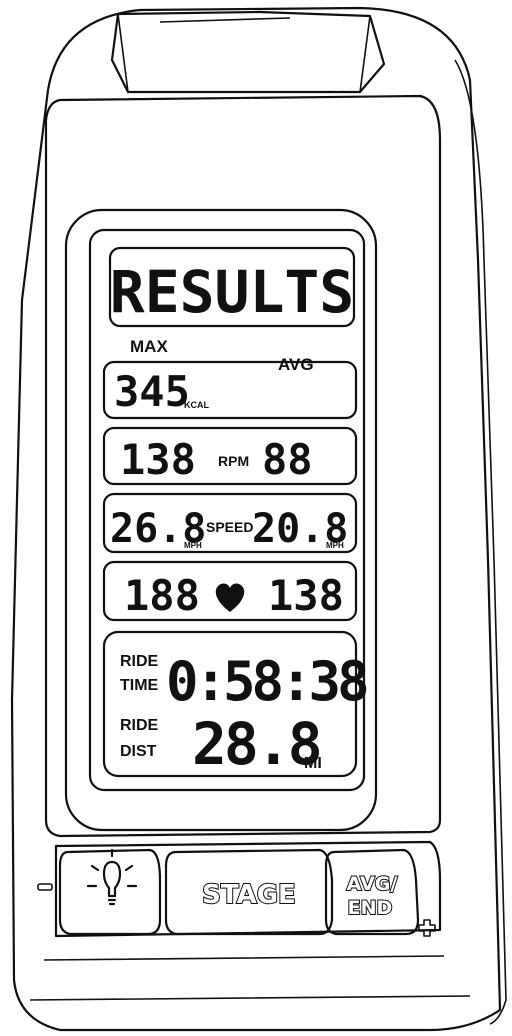 This screenshot has width=512, height=1036. What do you see at coordinates (45, 887) in the screenshot?
I see `minus-button` at bounding box center [45, 887].